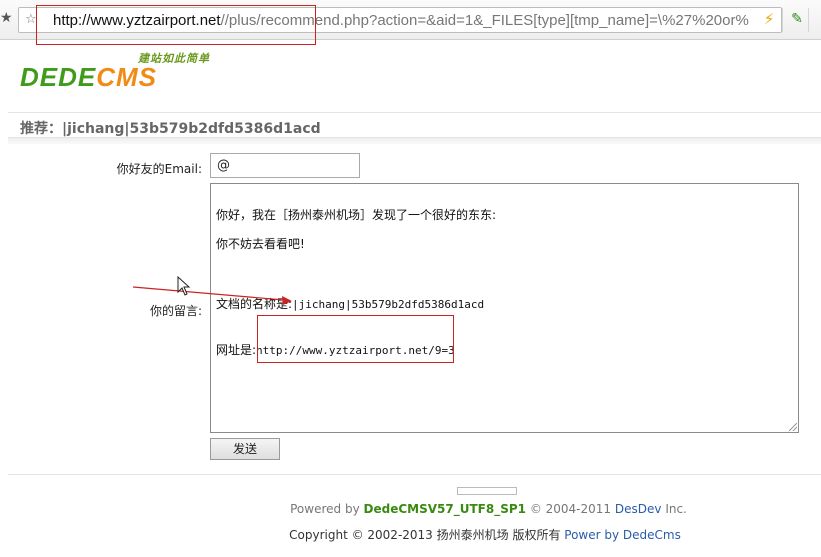  Describe the element at coordinates (425, 535) in the screenshot. I see `copyright-text: Copyright © 2002-2013 扬州泰州机场 版权所有` at that location.